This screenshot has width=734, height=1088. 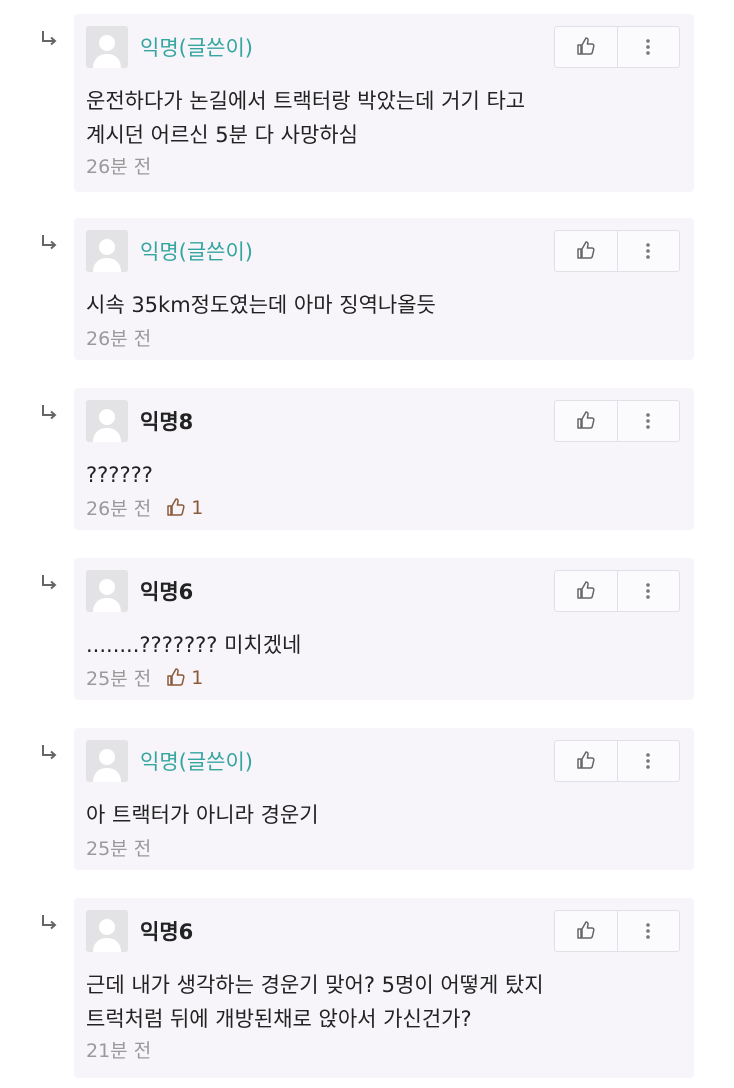 I want to click on comment-time: 21분 전, so click(x=119, y=1051).